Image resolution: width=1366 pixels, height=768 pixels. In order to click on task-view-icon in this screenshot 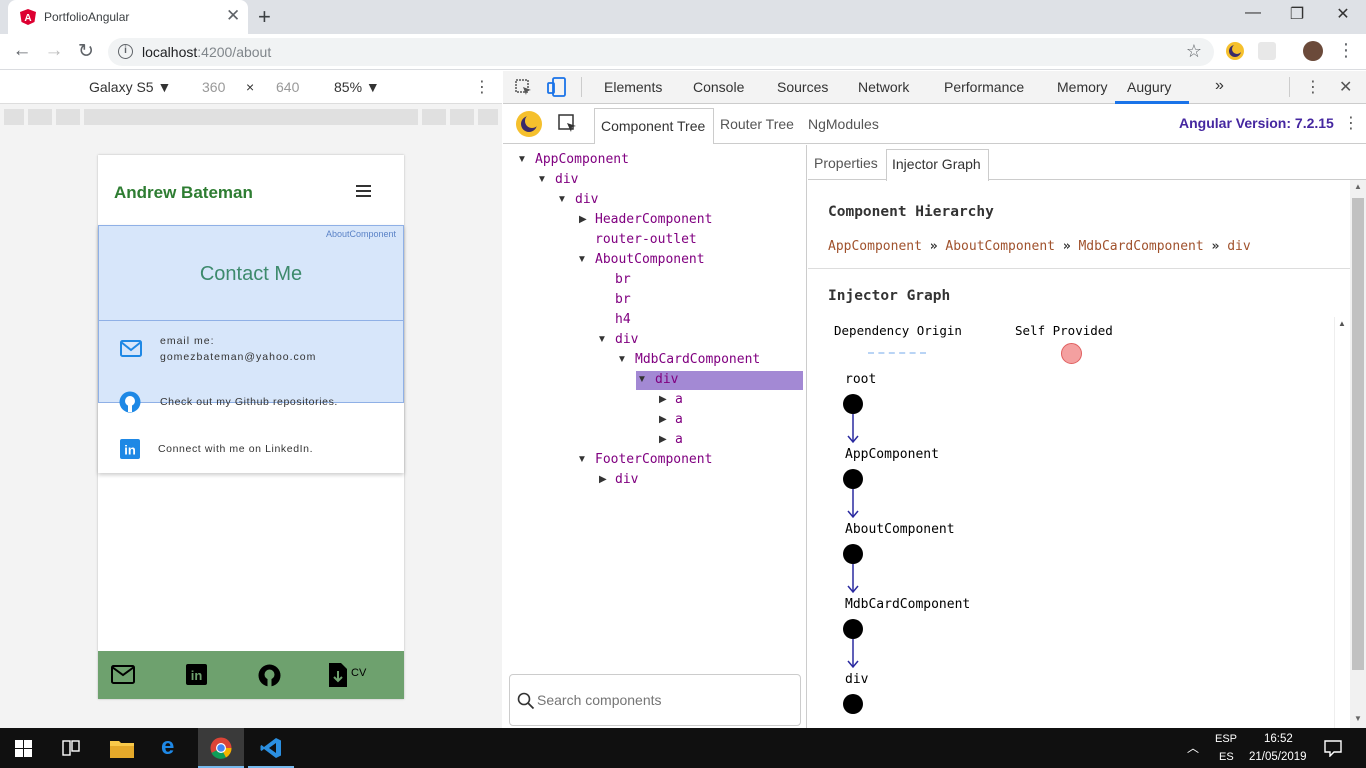, I will do `click(71, 748)`.